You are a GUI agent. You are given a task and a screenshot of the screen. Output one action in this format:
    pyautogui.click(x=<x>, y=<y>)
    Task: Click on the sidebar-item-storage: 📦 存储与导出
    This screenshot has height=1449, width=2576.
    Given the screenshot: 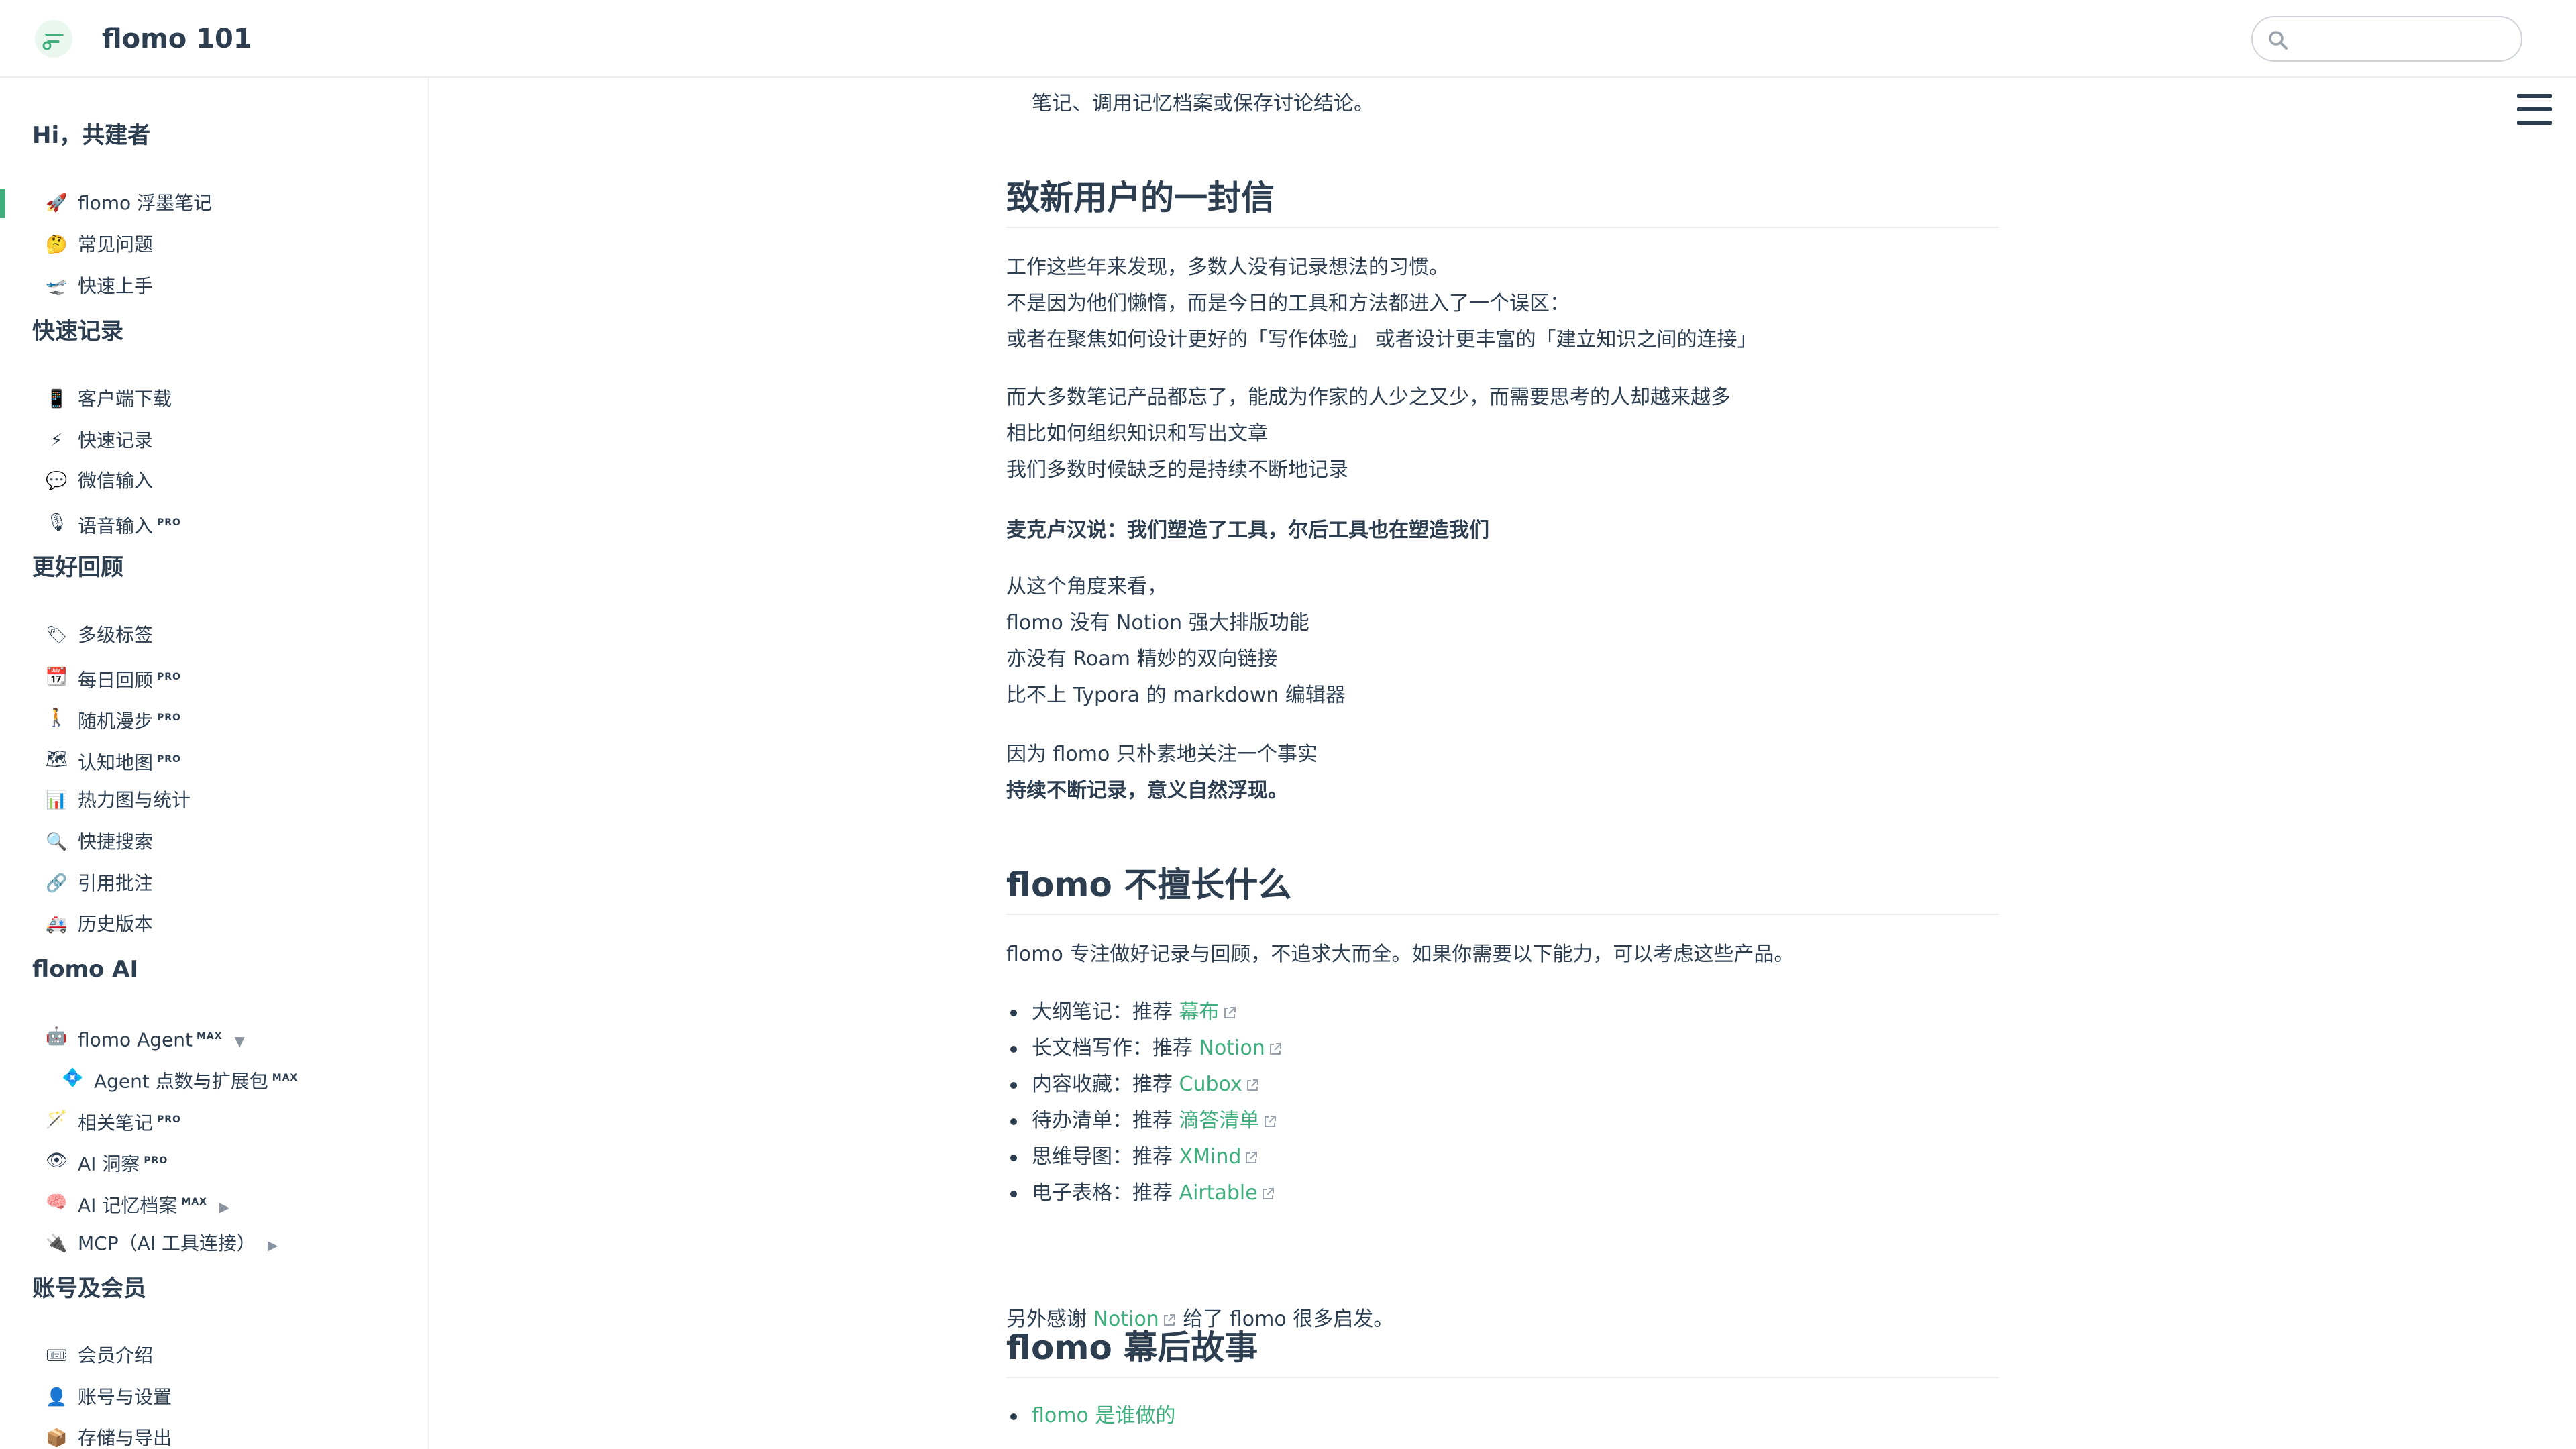 What is the action you would take?
    pyautogui.click(x=213, y=1434)
    